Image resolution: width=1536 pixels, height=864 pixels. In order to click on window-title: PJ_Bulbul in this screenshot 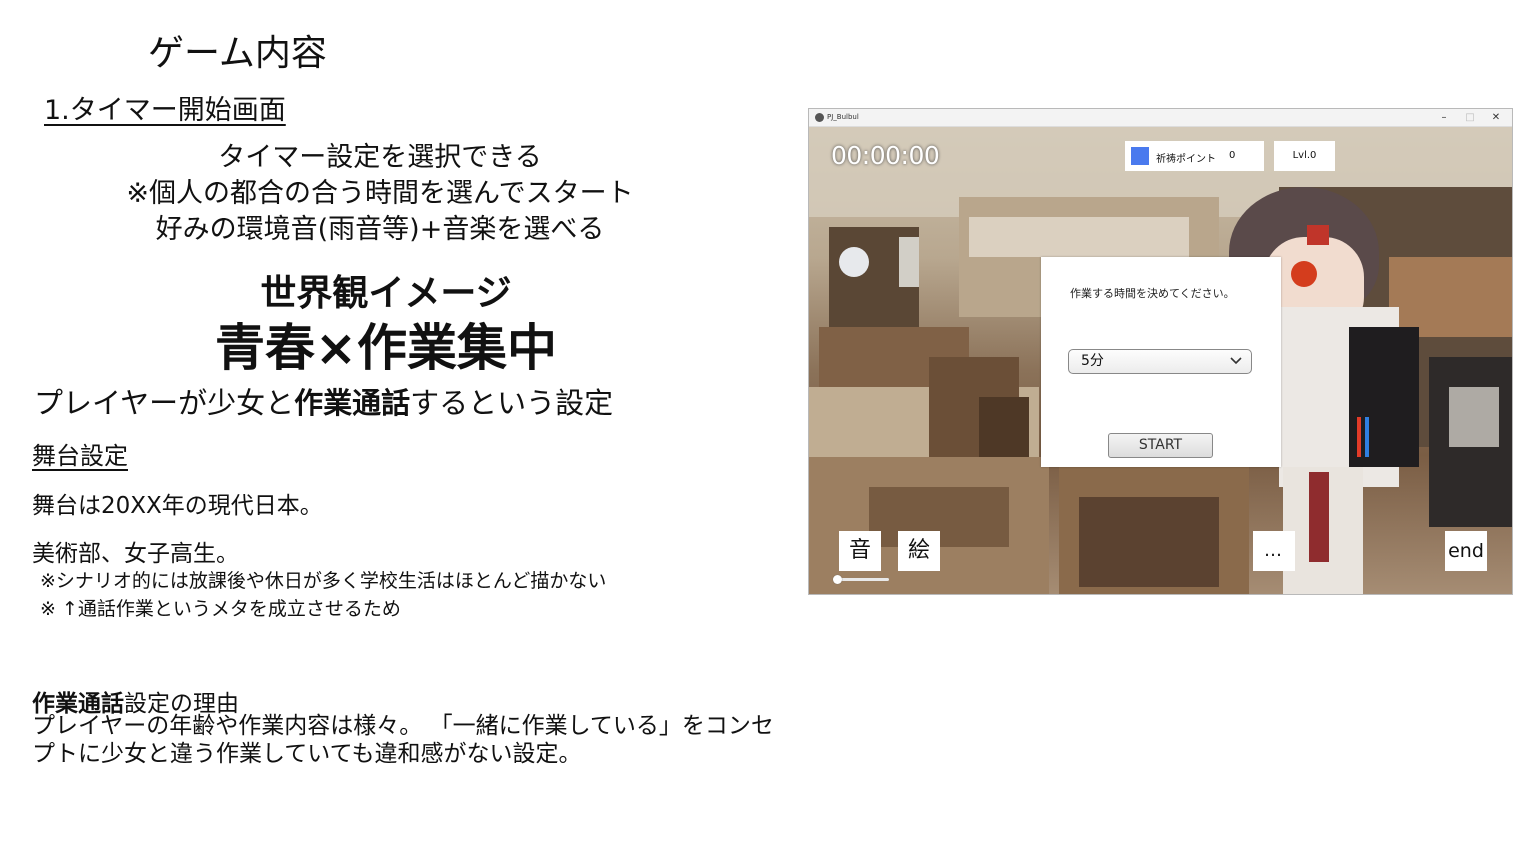, I will do `click(843, 117)`.